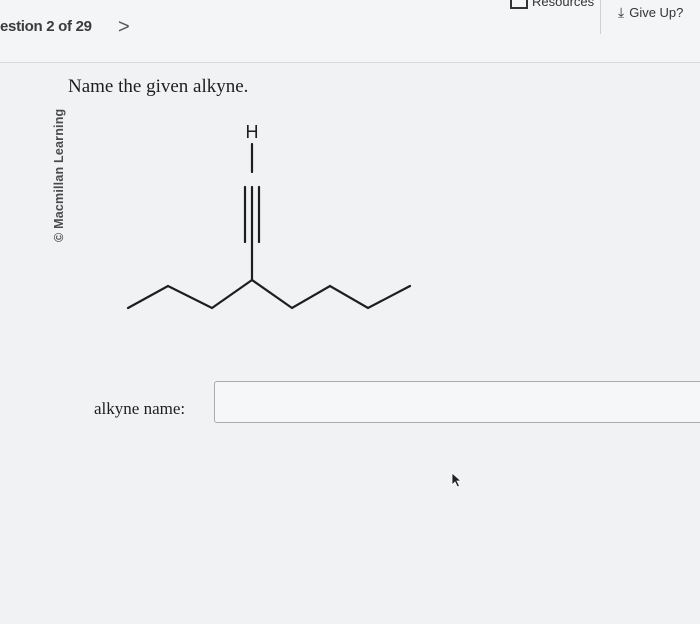 The height and width of the screenshot is (624, 700). I want to click on toolbar-divider, so click(600, 17).